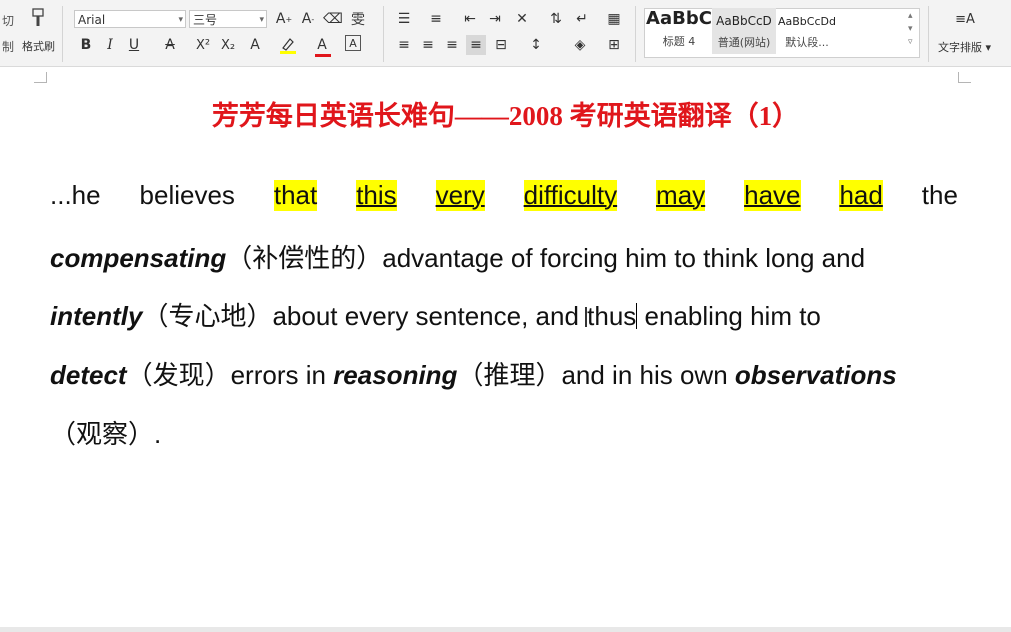  I want to click on italic-button: I, so click(110, 45).